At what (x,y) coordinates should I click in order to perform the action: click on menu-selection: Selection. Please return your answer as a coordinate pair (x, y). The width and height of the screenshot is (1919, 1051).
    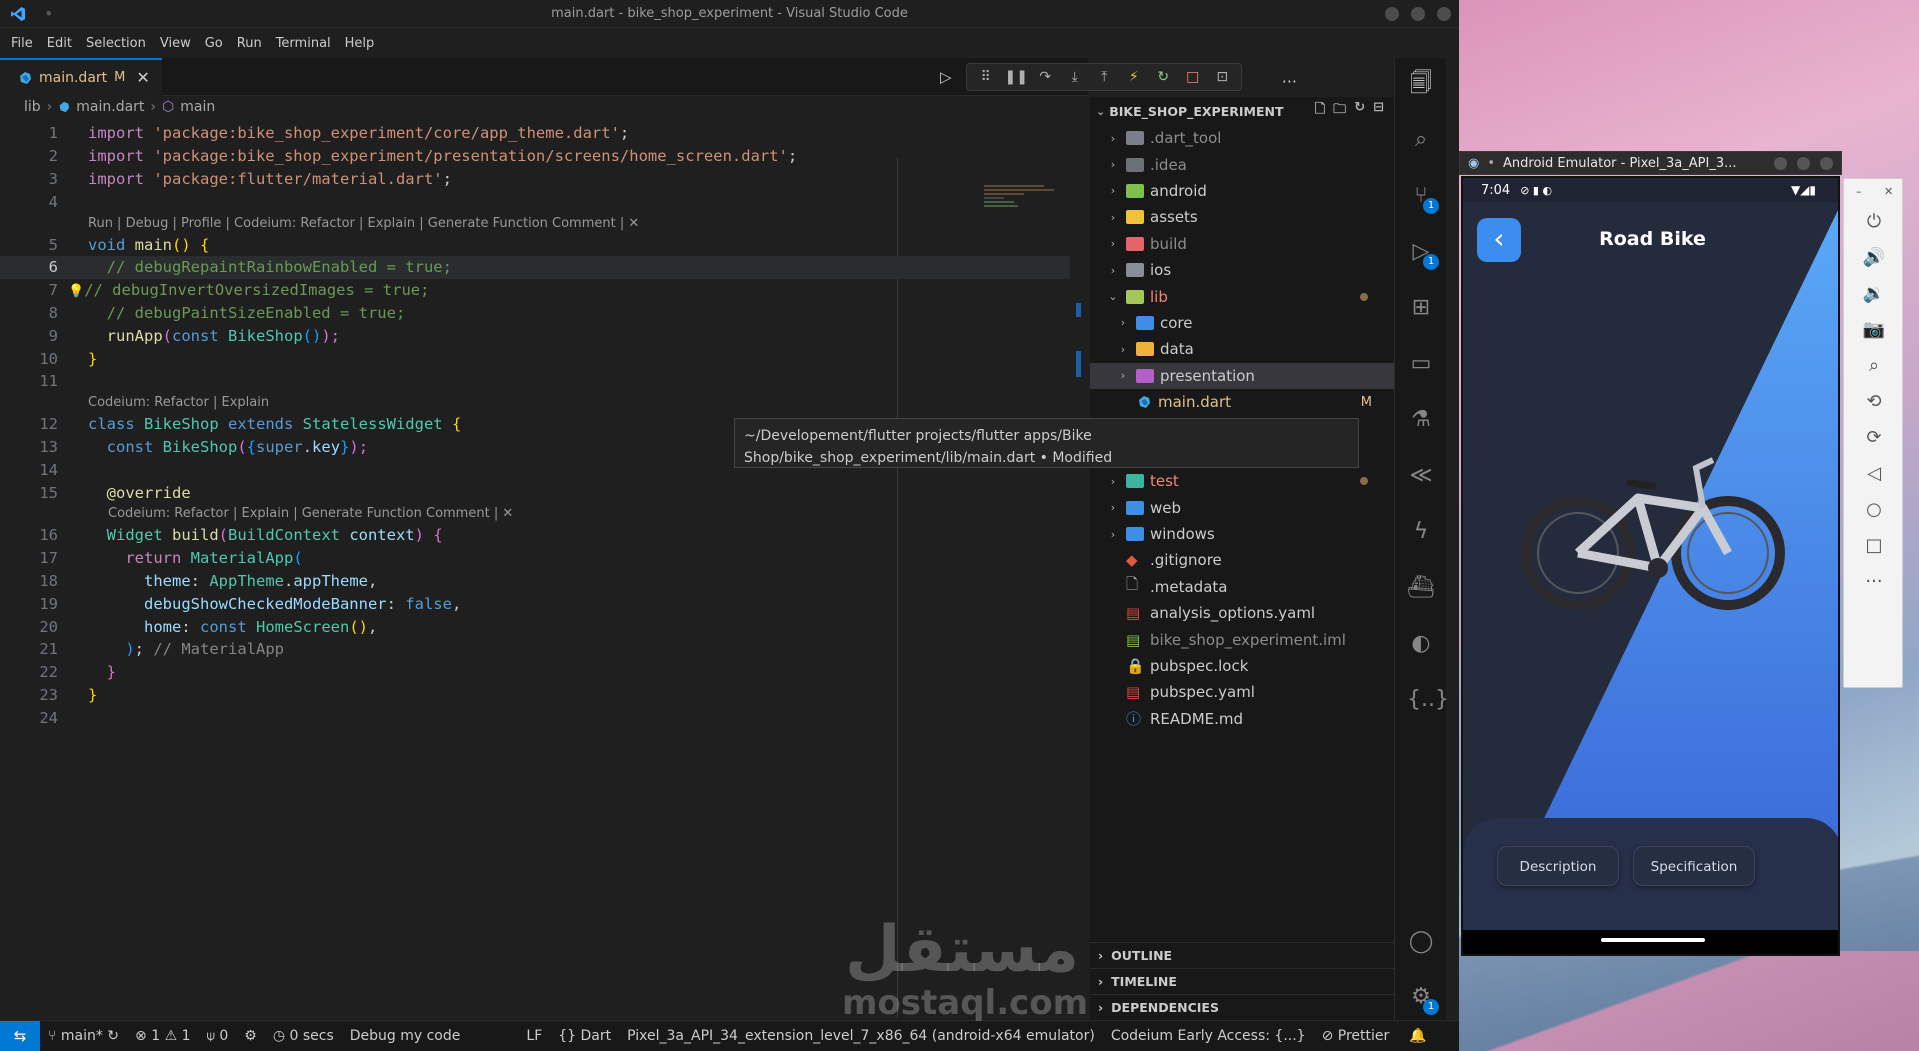
    Looking at the image, I should click on (116, 43).